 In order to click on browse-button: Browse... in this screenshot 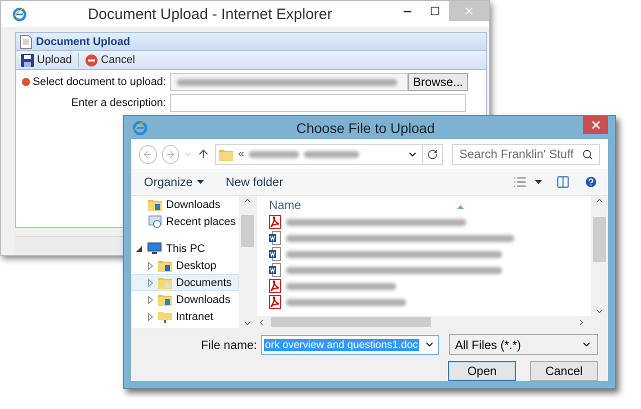, I will do `click(438, 82)`.